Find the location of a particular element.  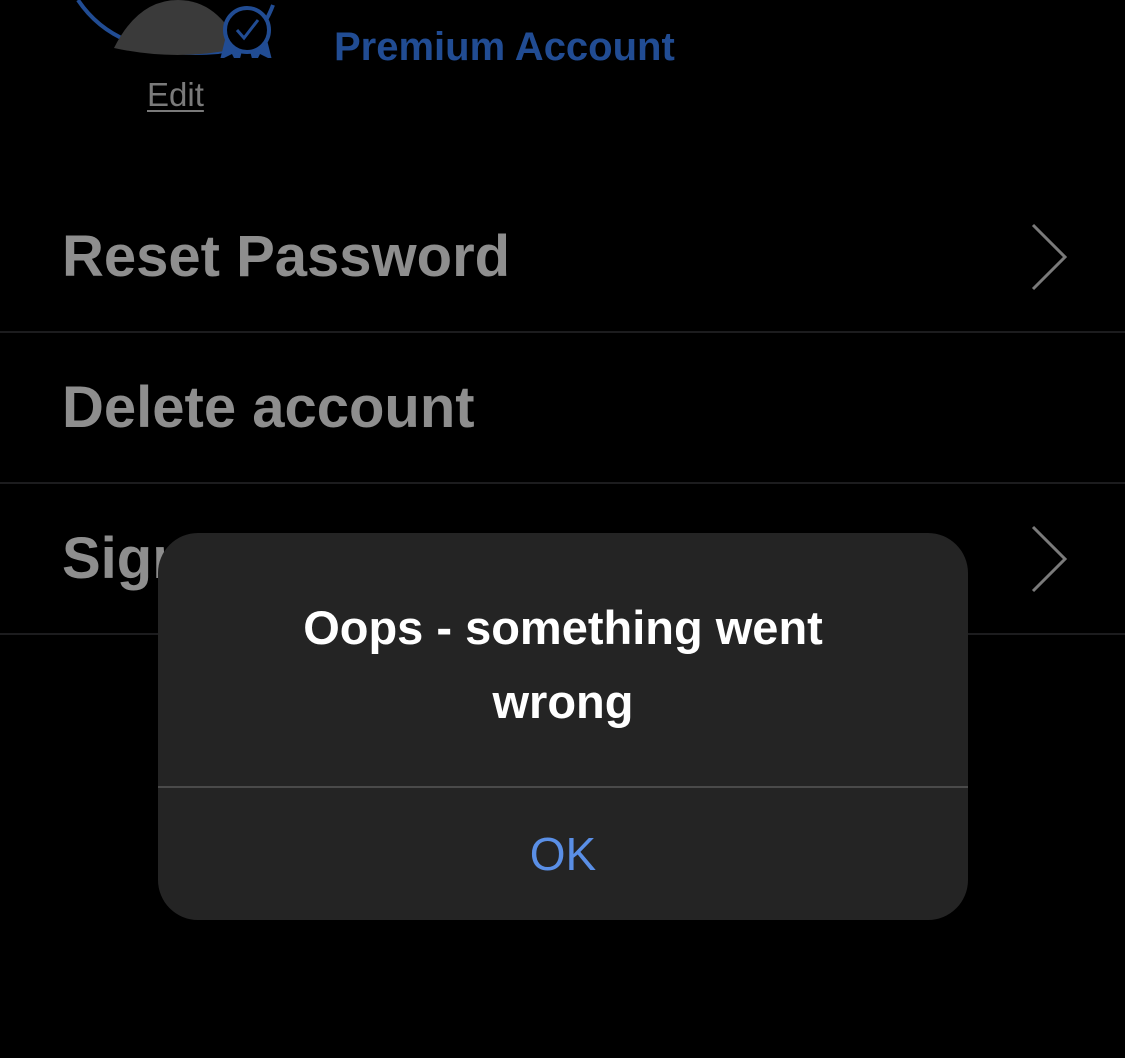

menu-item-label: Delete account is located at coordinates (268, 407).